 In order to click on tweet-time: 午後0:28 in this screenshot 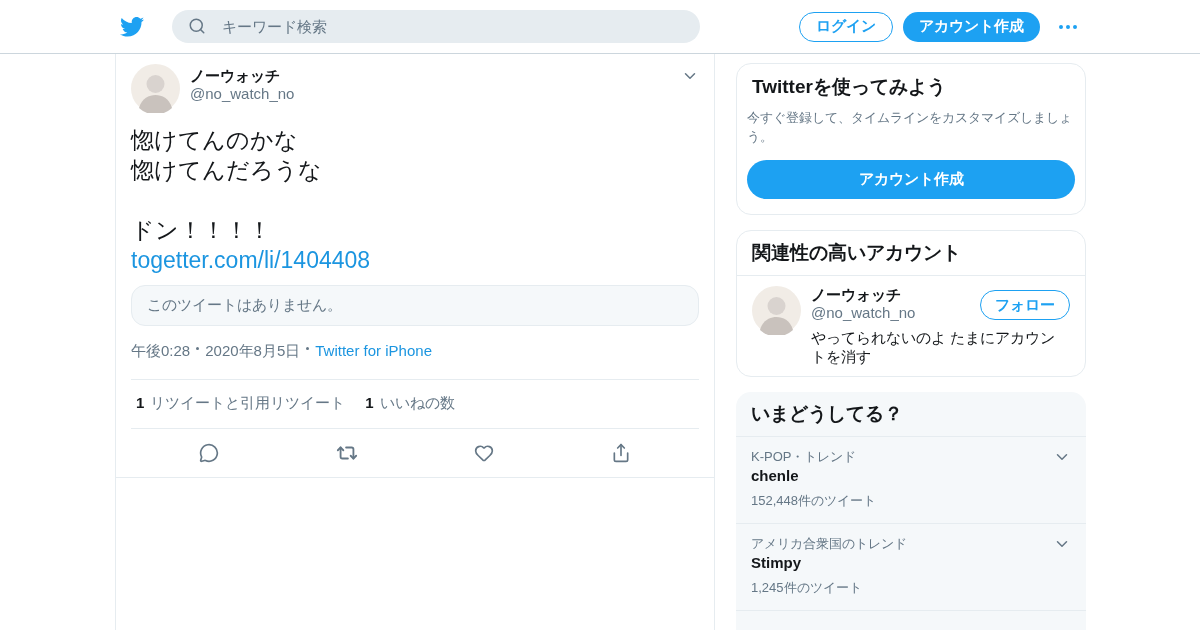, I will do `click(161, 351)`.